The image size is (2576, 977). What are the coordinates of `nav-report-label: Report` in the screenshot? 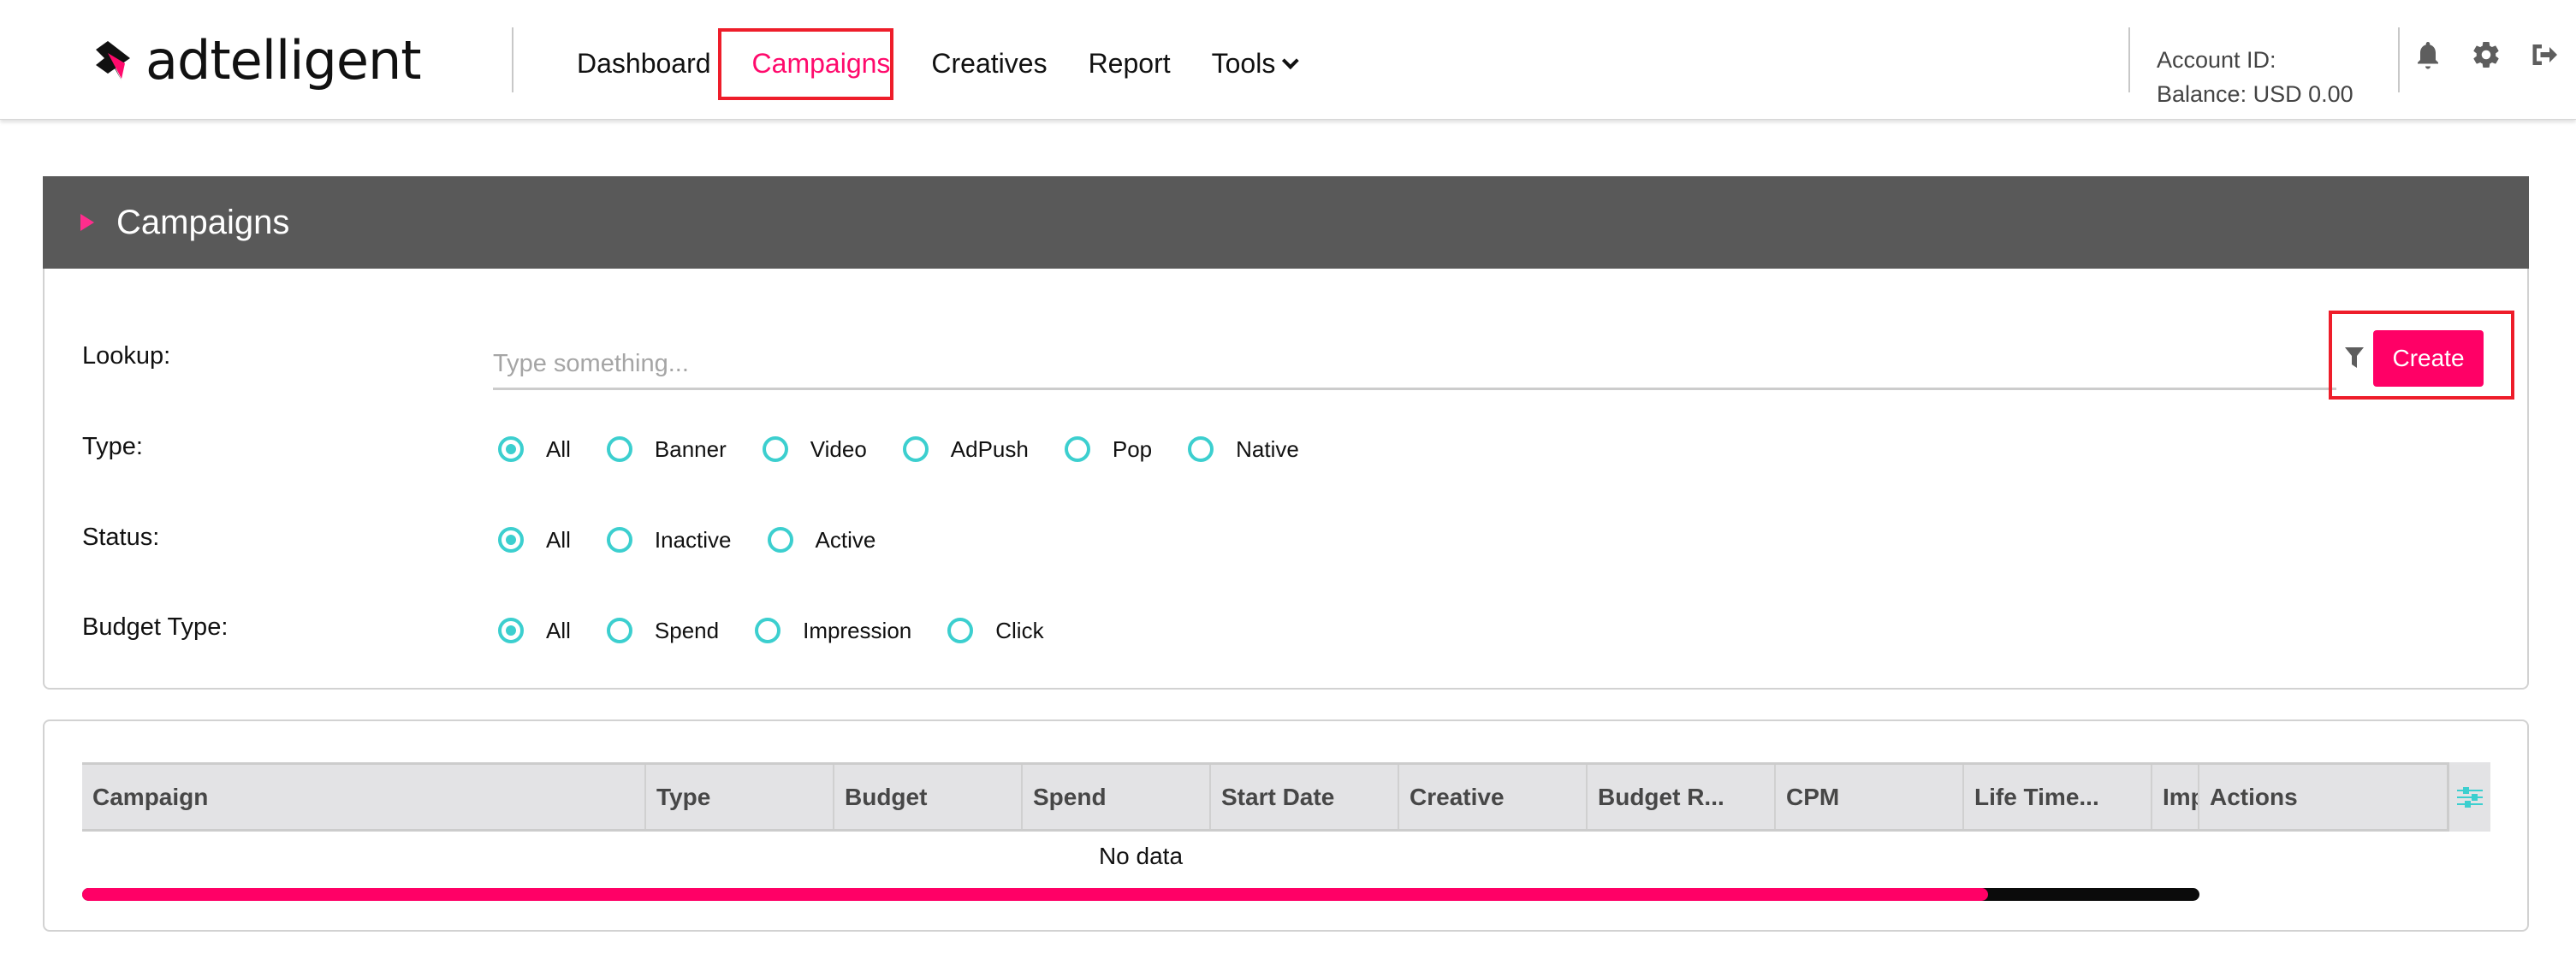 It's located at (1129, 63).